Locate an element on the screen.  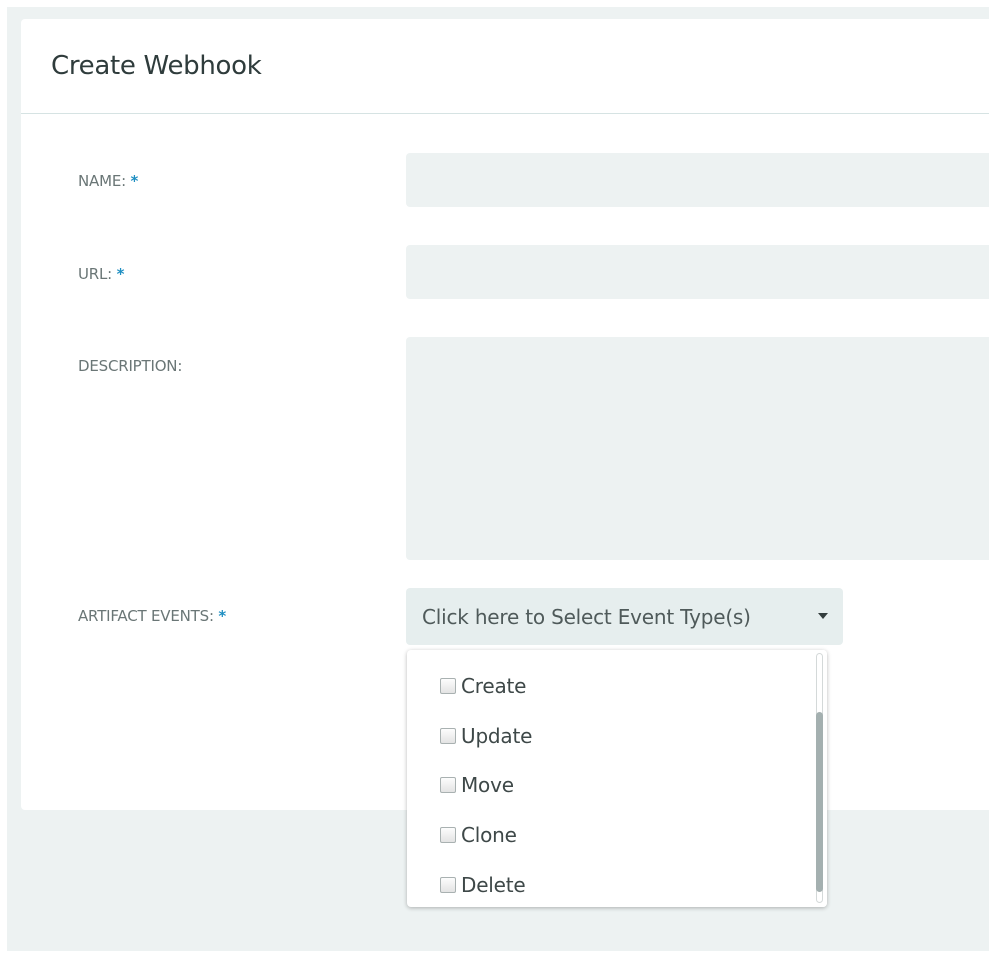
url-input is located at coordinates (697, 272).